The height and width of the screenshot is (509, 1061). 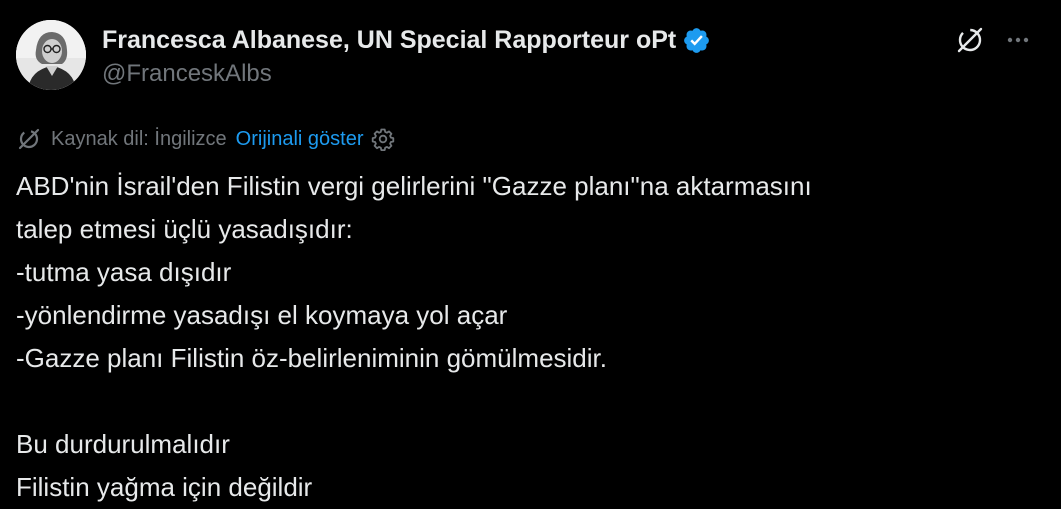 What do you see at coordinates (29, 139) in the screenshot?
I see `translate-icon` at bounding box center [29, 139].